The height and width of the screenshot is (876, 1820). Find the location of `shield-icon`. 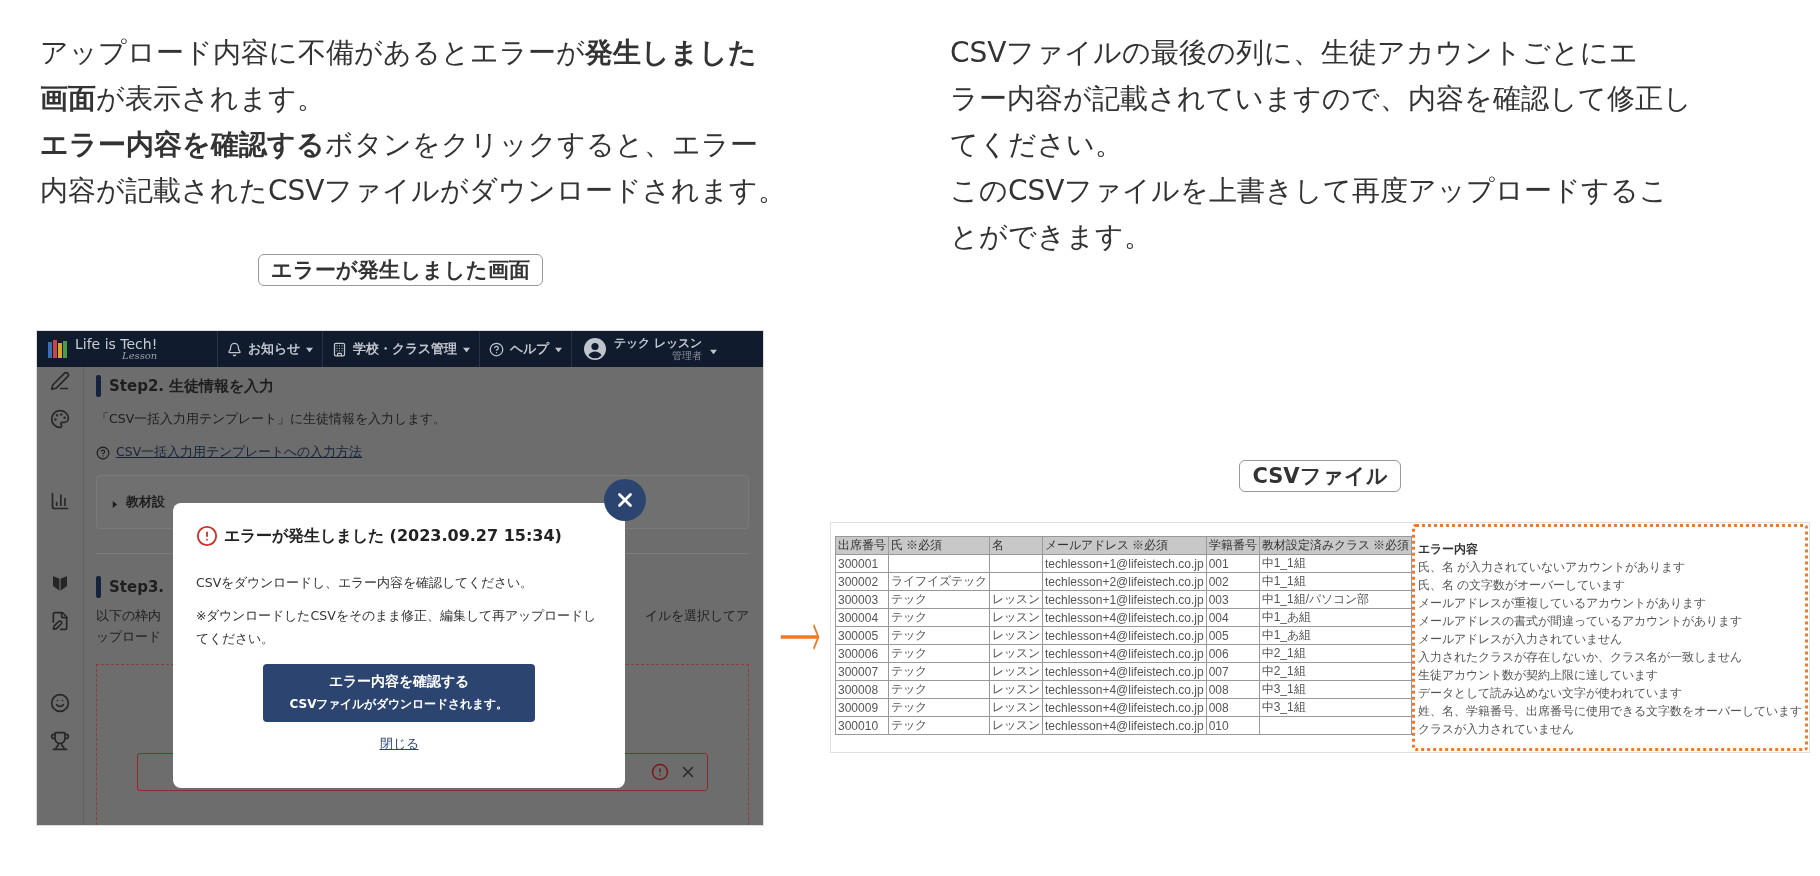

shield-icon is located at coordinates (60, 583).